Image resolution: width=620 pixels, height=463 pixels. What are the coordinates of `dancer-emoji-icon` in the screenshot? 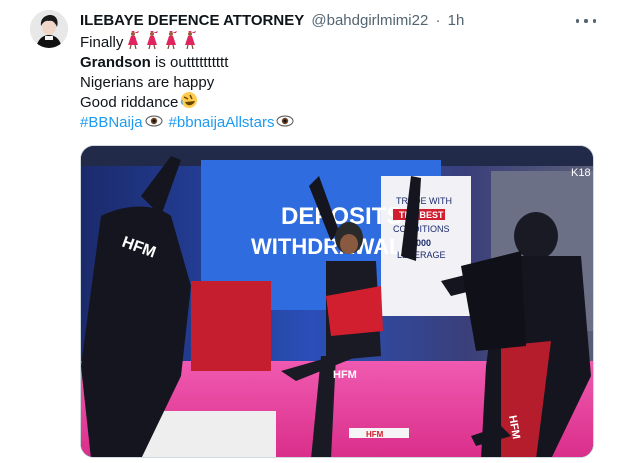 It's located at (166, 41).